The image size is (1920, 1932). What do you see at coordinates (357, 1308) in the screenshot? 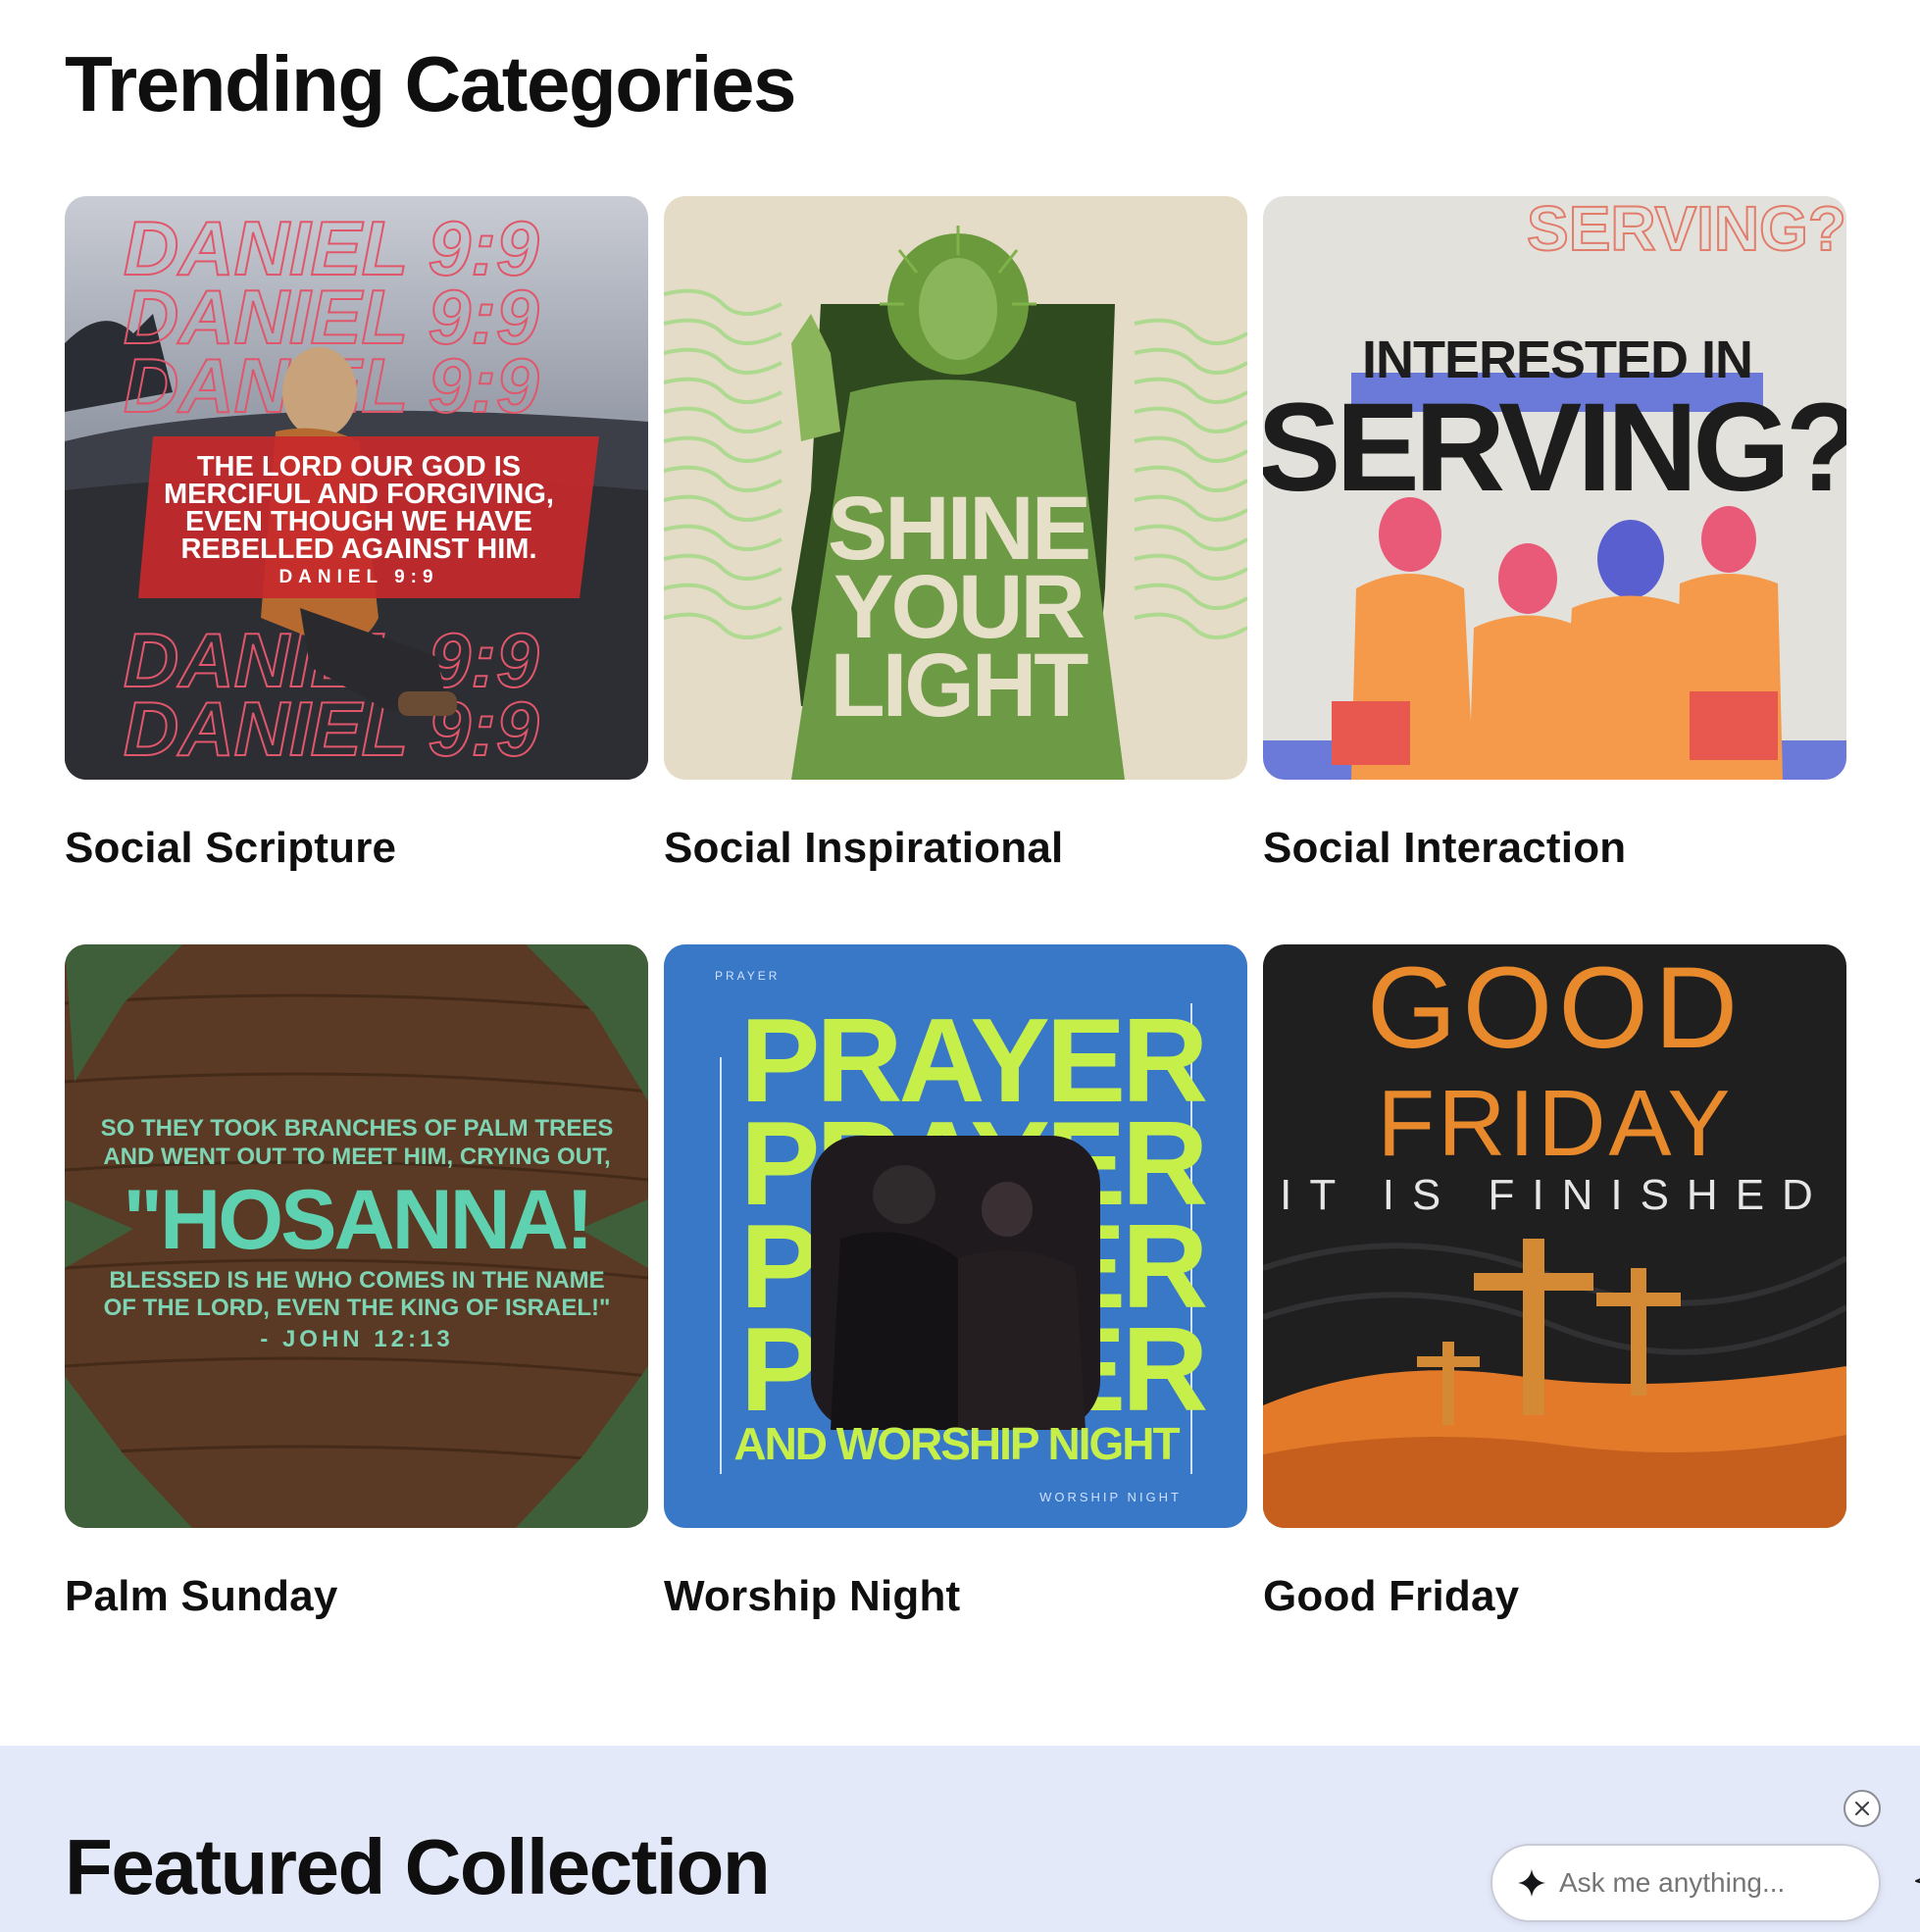
I see `art-line-4: OF THE LORD, EVEN THE KING OF ISRAEL!"` at bounding box center [357, 1308].